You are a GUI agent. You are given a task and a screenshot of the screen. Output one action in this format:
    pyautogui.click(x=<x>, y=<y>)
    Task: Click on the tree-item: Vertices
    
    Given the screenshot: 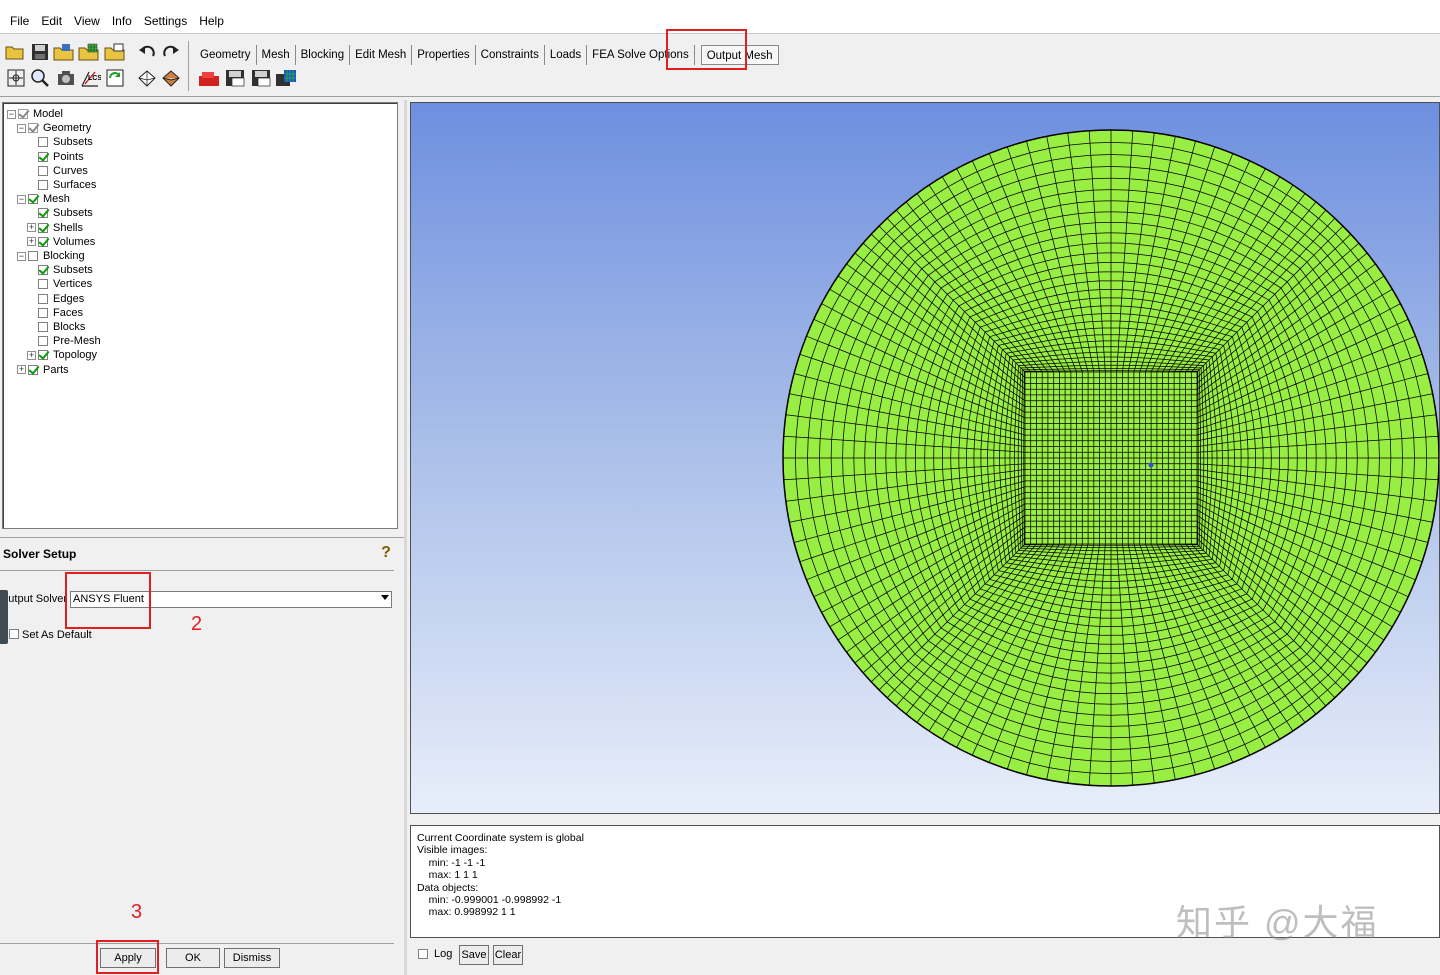 What is the action you would take?
    pyautogui.click(x=59, y=284)
    